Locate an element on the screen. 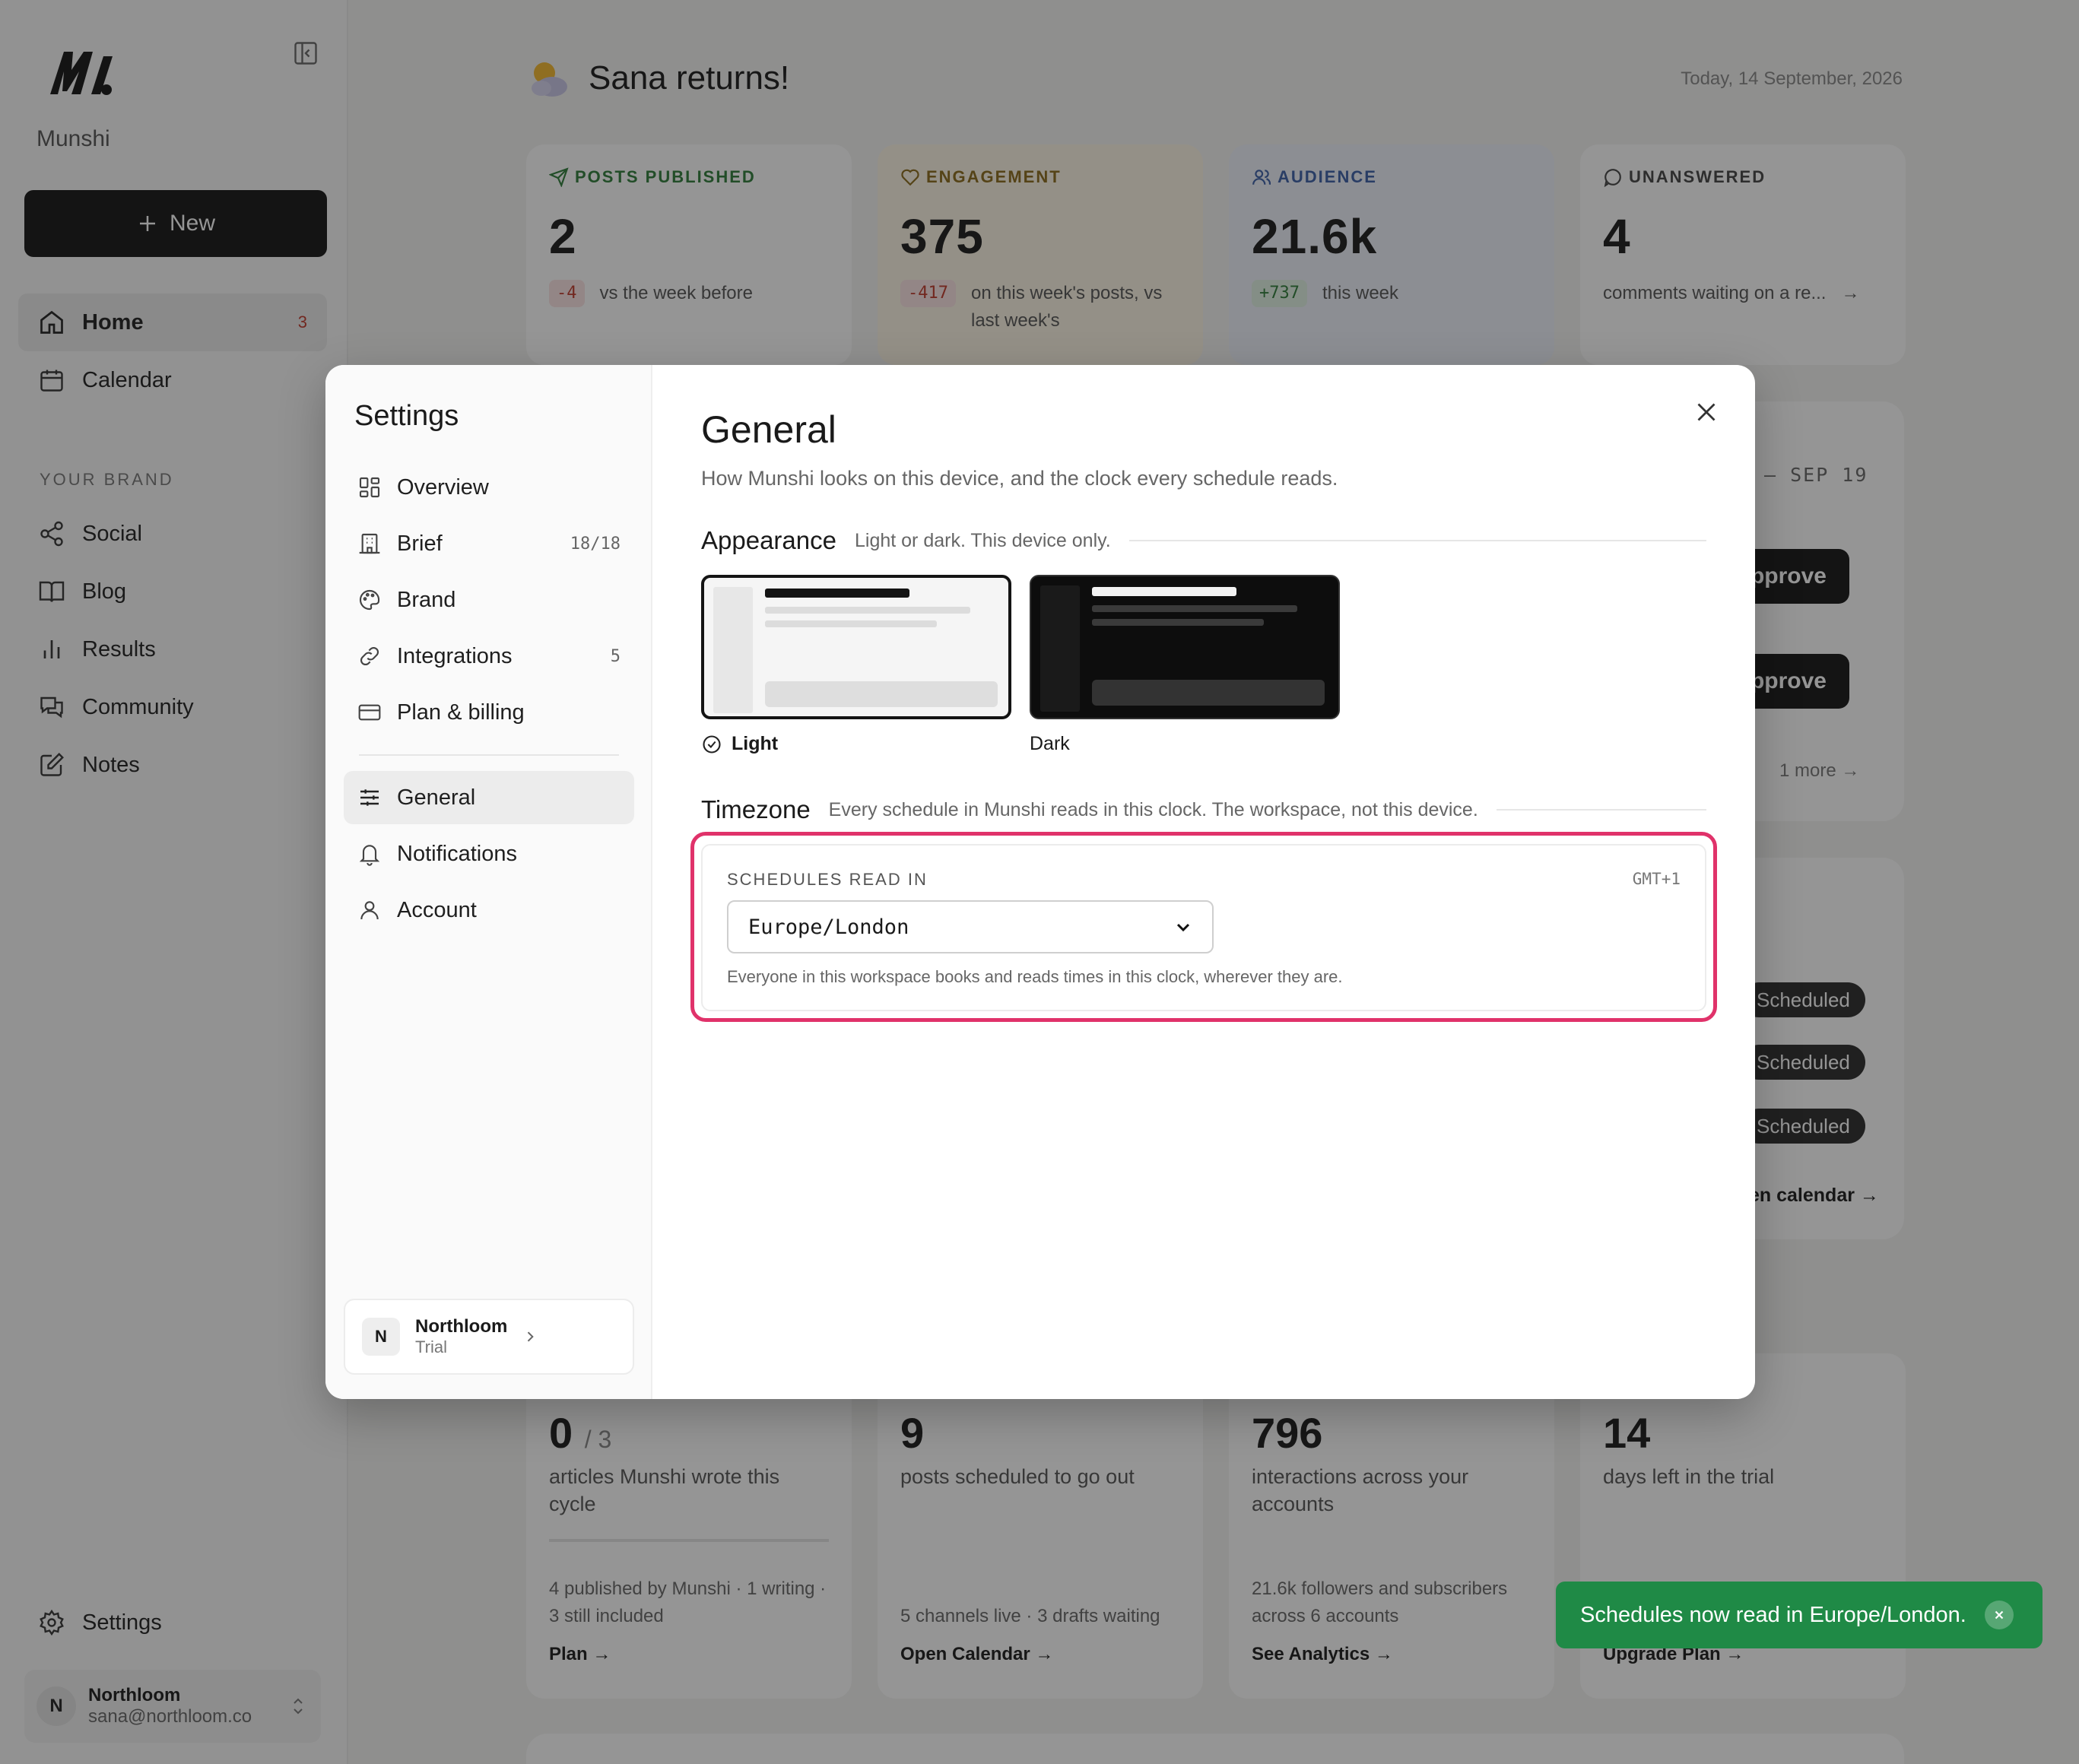  integrations-count: 5 is located at coordinates (615, 656).